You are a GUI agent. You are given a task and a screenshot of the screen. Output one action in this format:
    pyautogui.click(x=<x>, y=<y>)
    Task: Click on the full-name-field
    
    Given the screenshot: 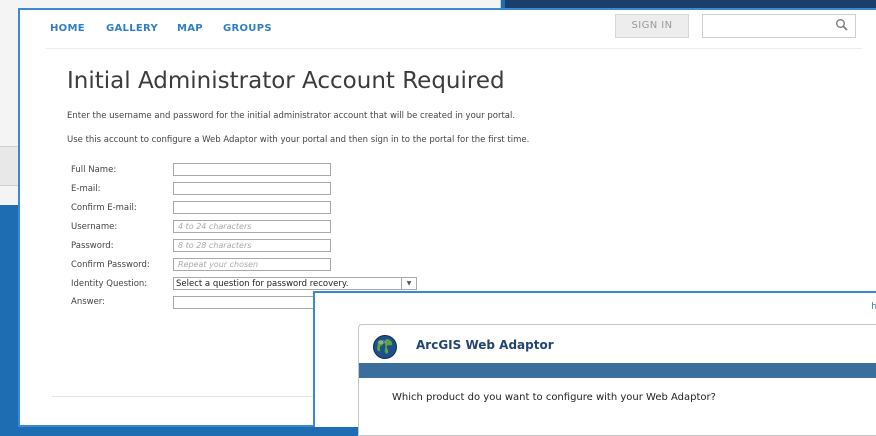 What is the action you would take?
    pyautogui.click(x=252, y=169)
    